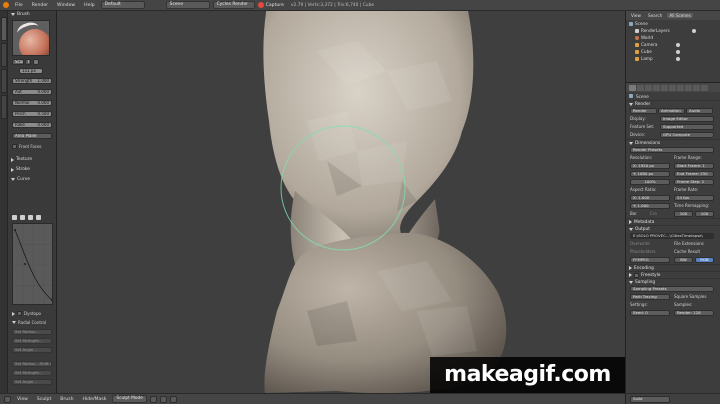  Describe the element at coordinates (187, 5) in the screenshot. I see `scene-select: Scene` at that location.